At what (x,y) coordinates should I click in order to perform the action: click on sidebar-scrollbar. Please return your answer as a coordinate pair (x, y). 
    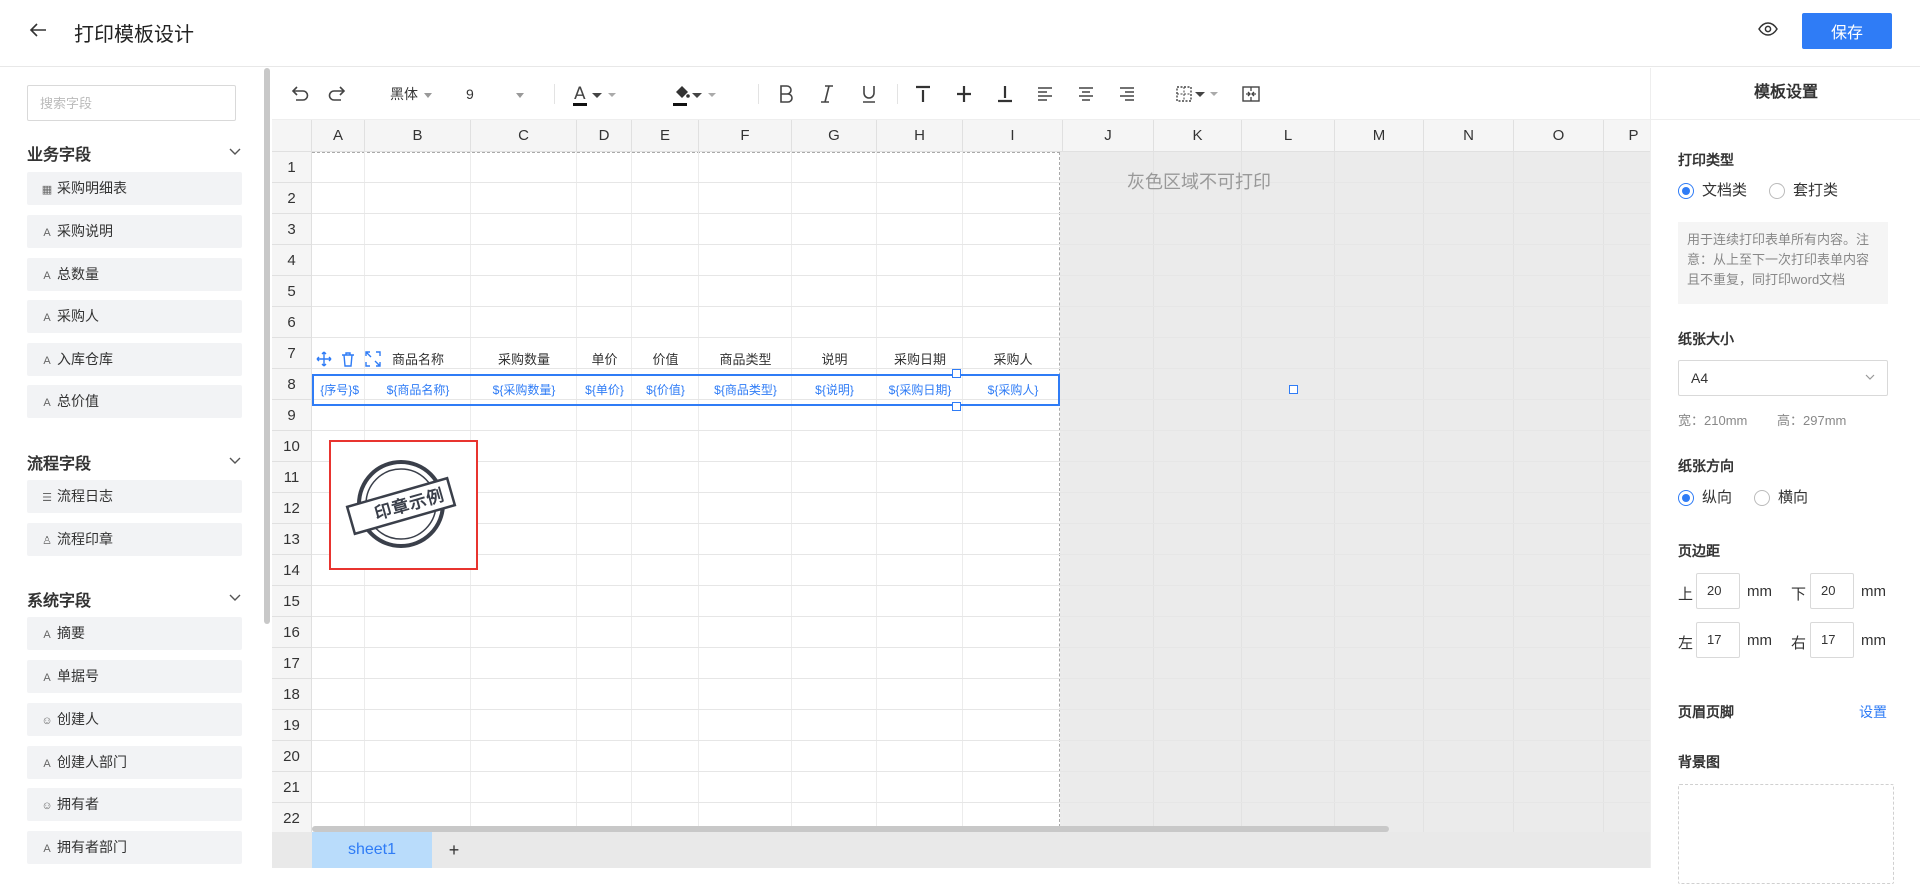
    Looking at the image, I should click on (267, 346).